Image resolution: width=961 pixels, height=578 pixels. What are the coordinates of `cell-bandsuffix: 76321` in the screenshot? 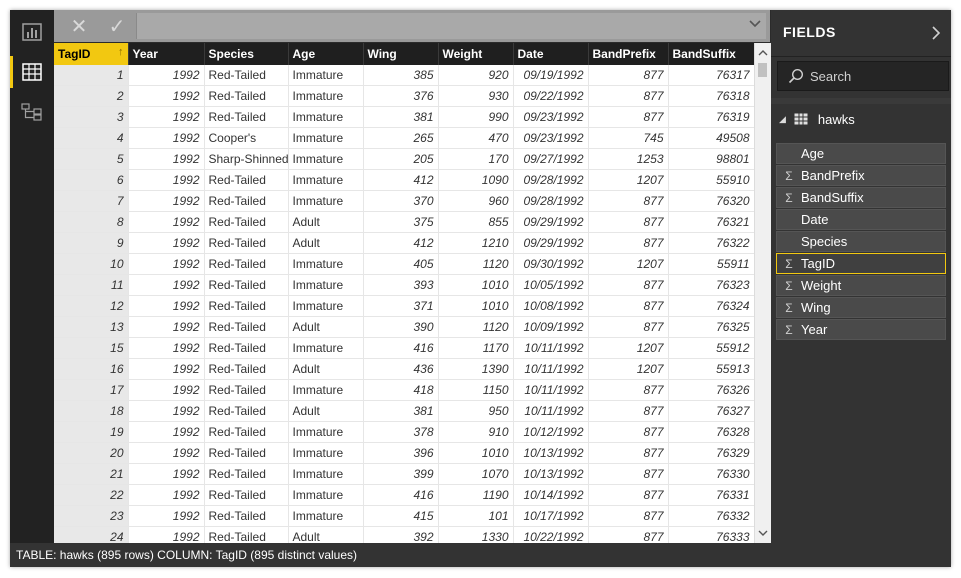 It's located at (711, 222).